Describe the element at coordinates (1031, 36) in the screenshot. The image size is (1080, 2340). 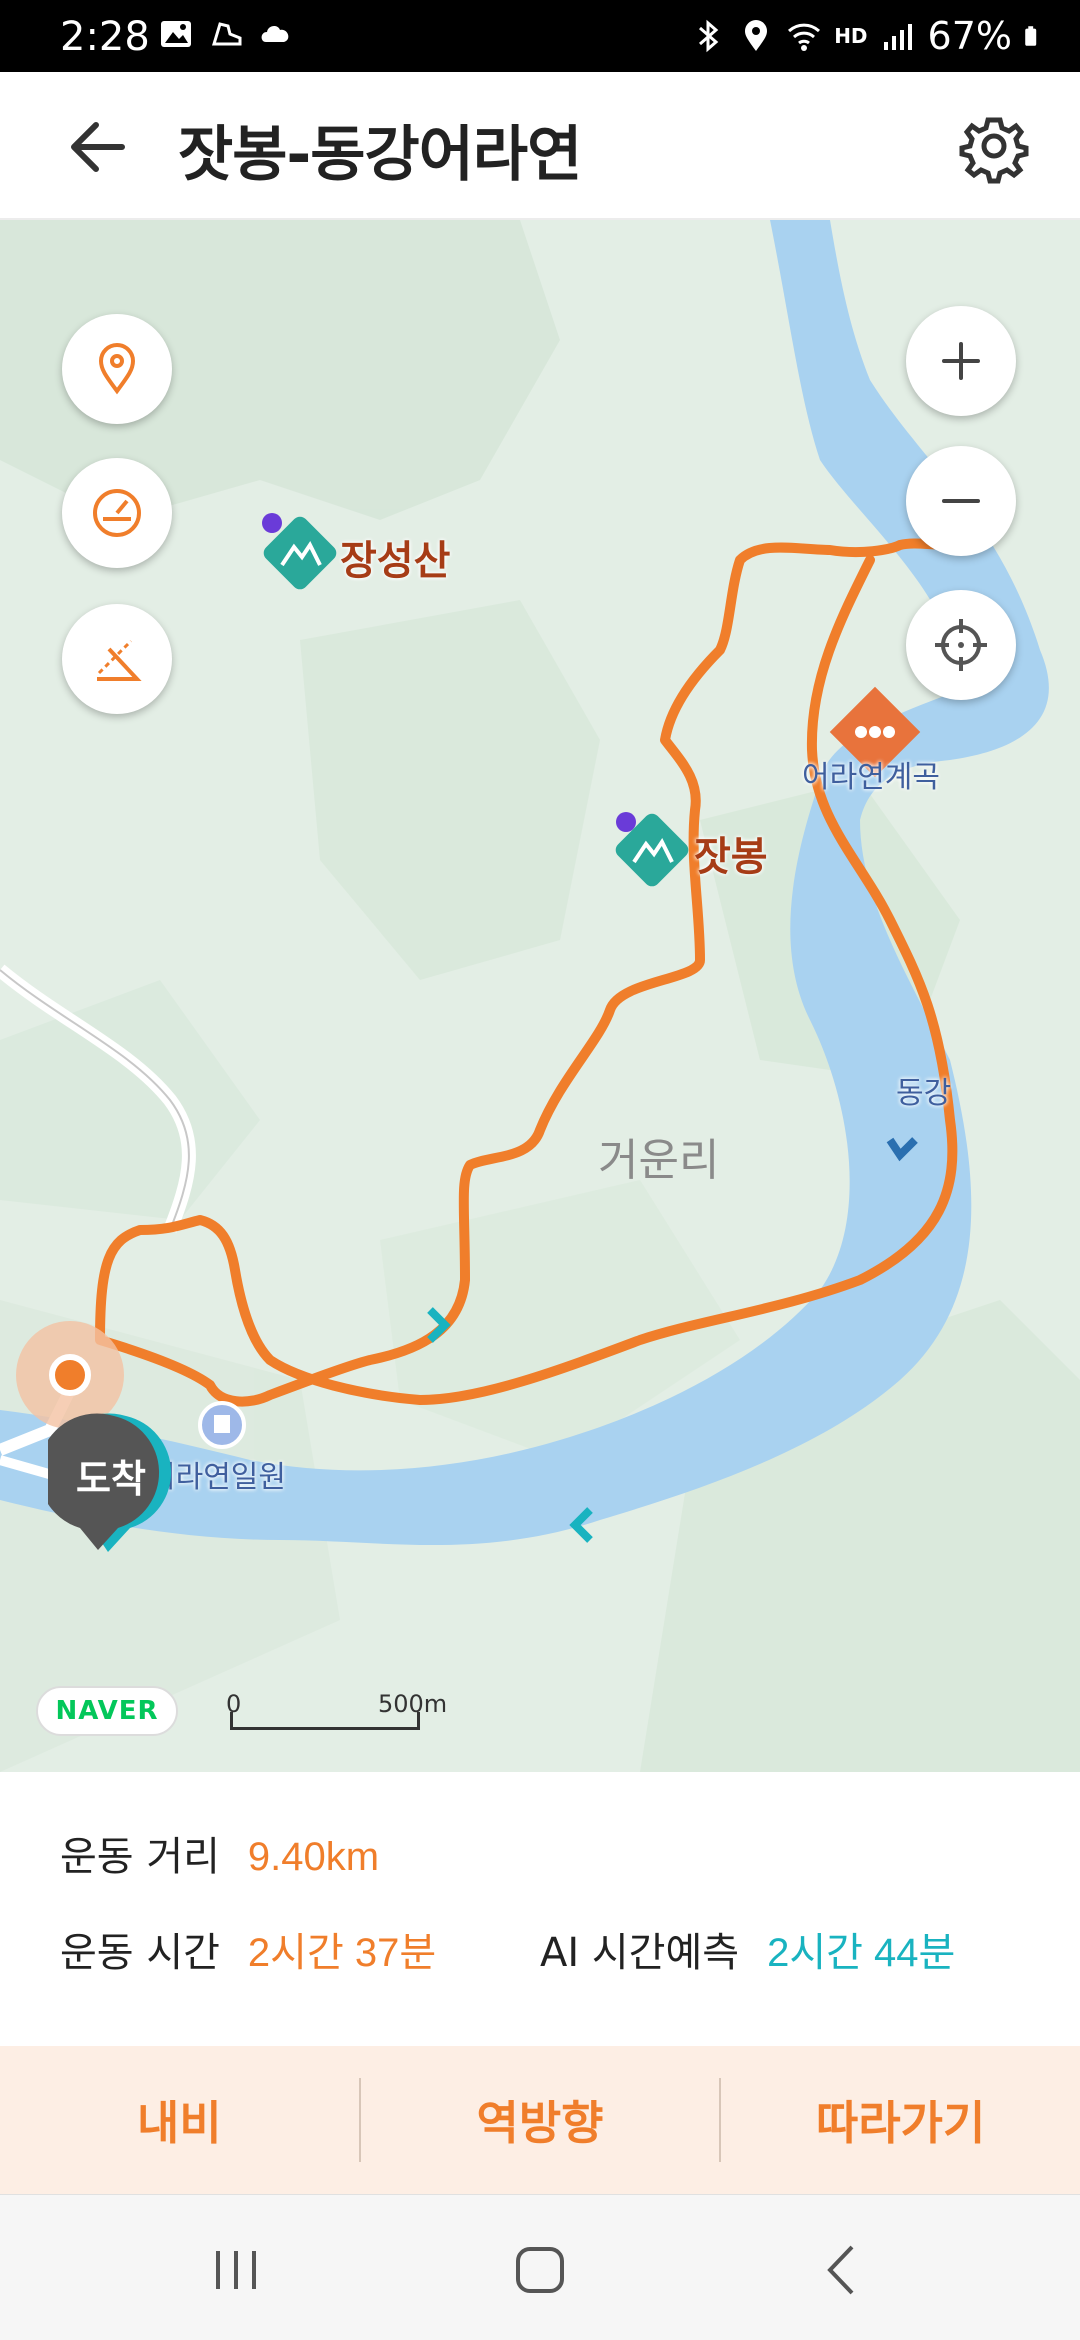
I see `battery-icon` at that location.